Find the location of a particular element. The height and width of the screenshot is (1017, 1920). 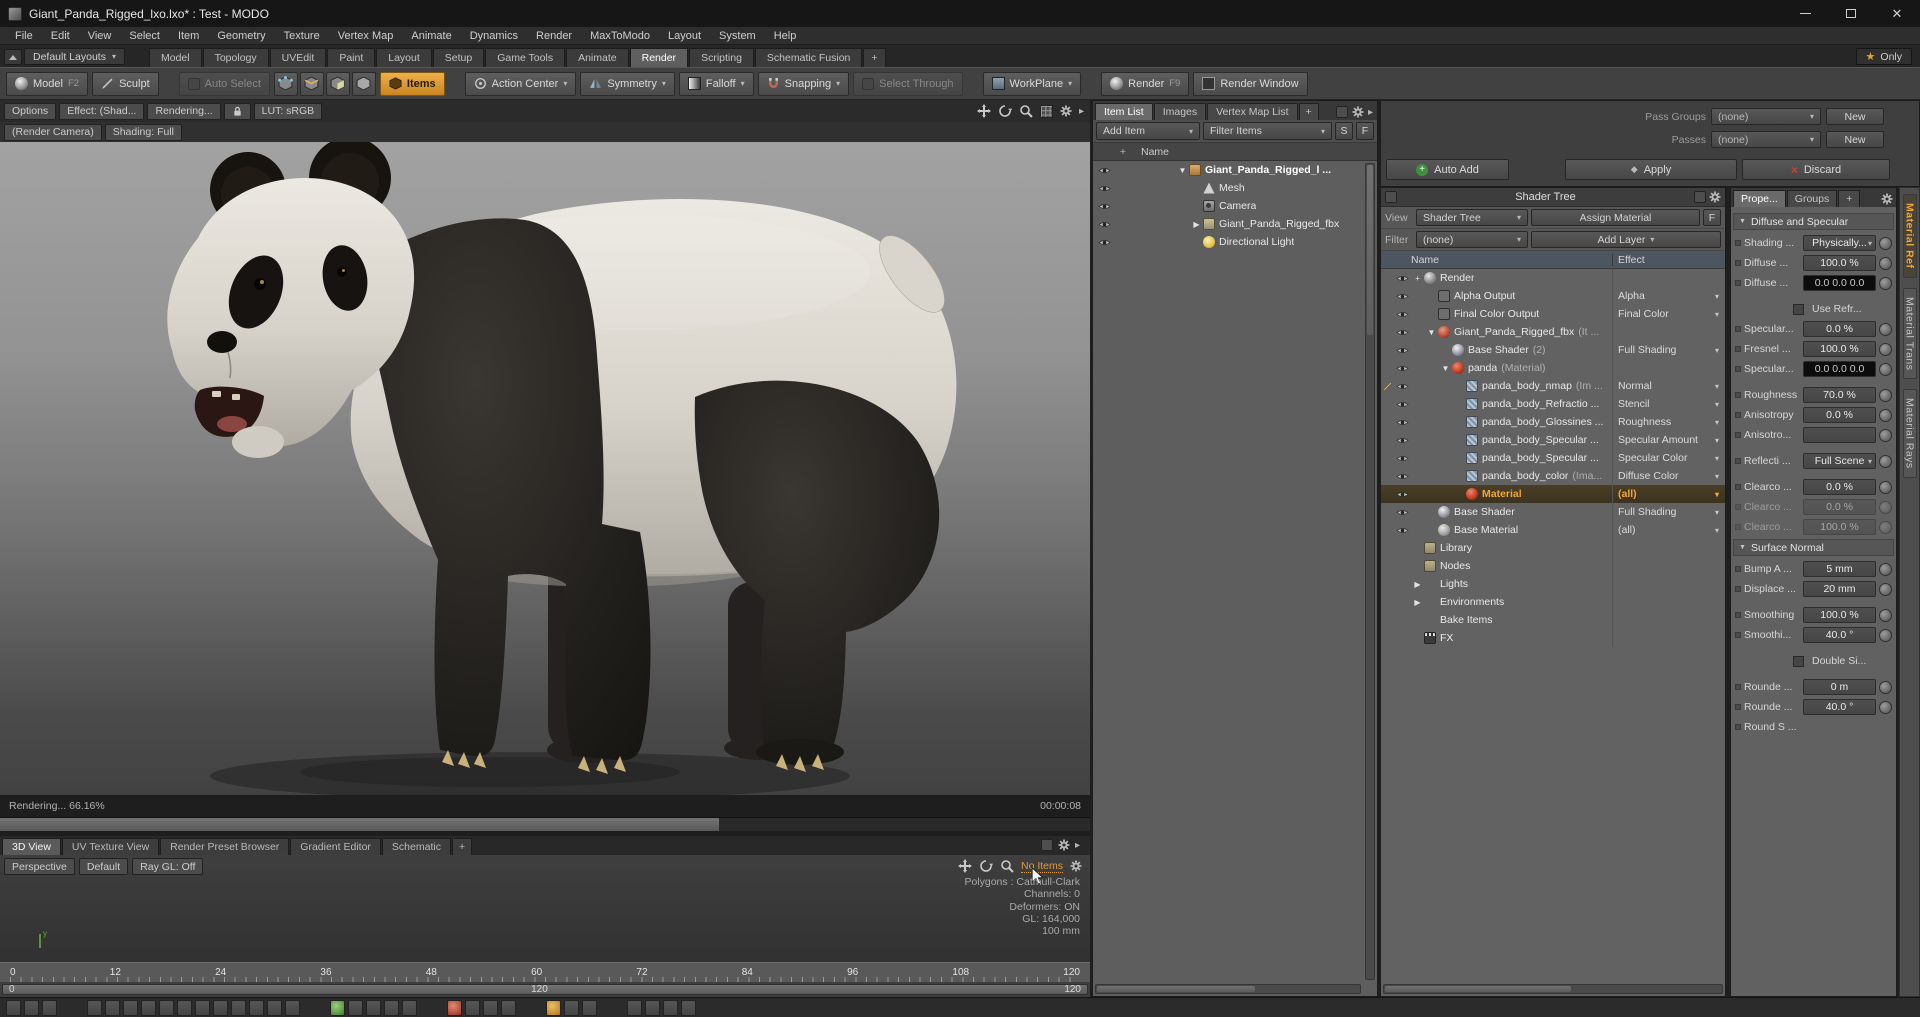

vertical-form-tab: Material Rays is located at coordinates (1909, 433).